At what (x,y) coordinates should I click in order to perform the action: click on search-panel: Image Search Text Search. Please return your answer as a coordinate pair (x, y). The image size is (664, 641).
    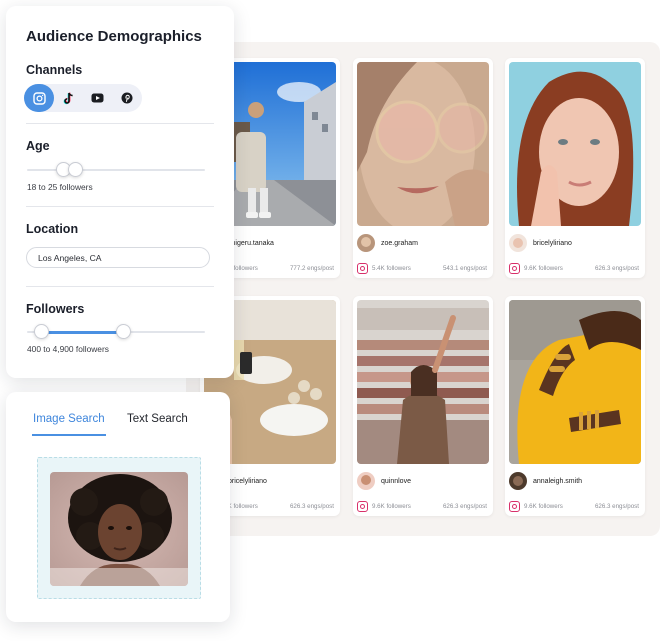
    Looking at the image, I should click on (118, 507).